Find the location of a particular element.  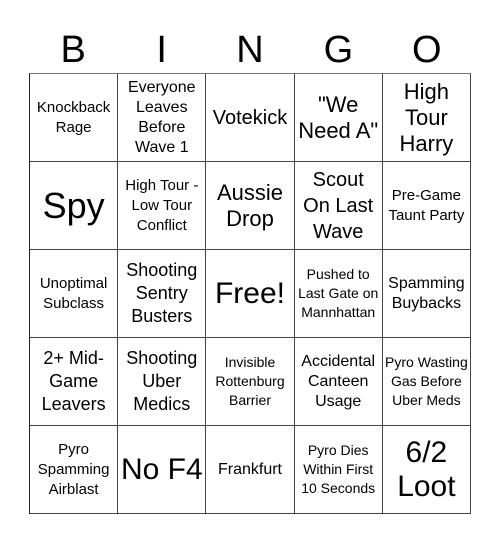

cell-text: "We Need A" is located at coordinates (338, 117).